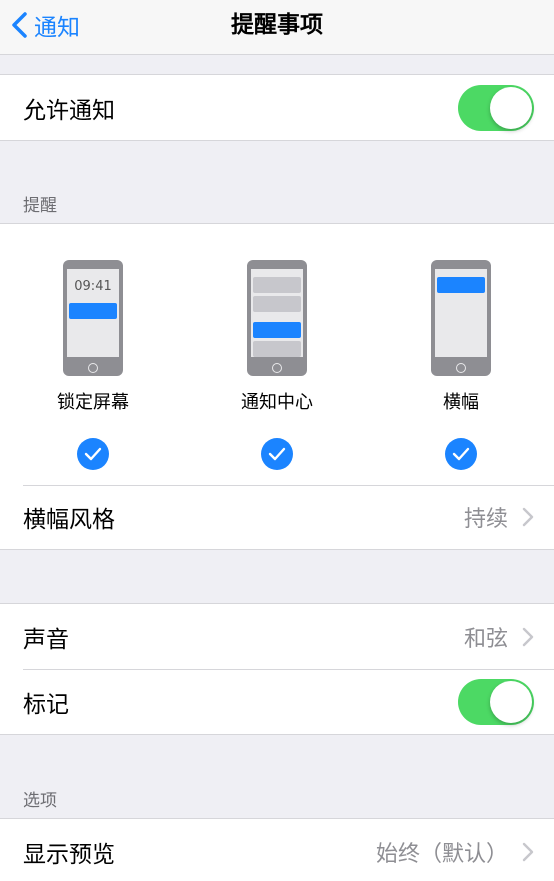 This screenshot has width=554, height=881. Describe the element at coordinates (461, 318) in the screenshot. I see `banners-phone-icon` at that location.